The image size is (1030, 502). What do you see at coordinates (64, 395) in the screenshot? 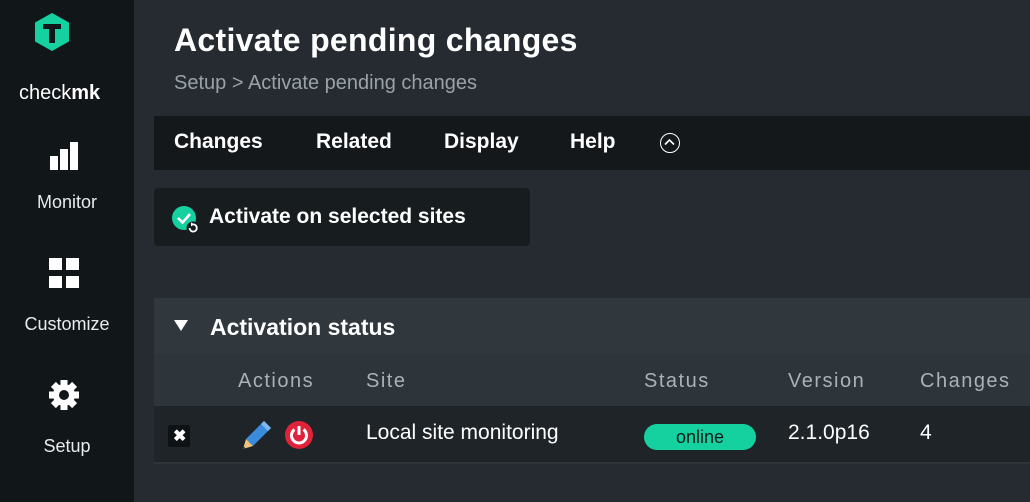
I see `gear-icon` at bounding box center [64, 395].